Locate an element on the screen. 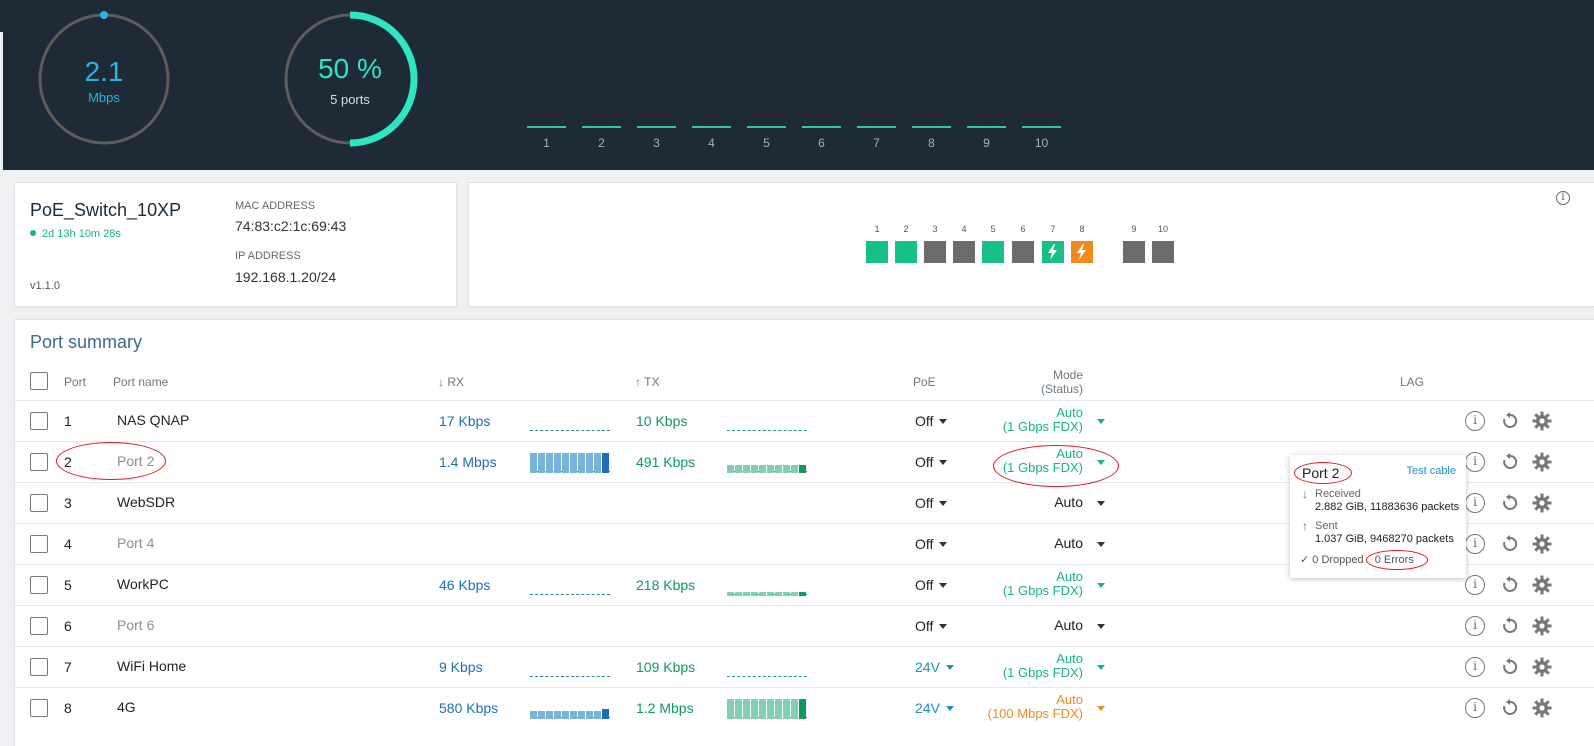 The image size is (1594, 746). switch-port: 1 is located at coordinates (877, 243).